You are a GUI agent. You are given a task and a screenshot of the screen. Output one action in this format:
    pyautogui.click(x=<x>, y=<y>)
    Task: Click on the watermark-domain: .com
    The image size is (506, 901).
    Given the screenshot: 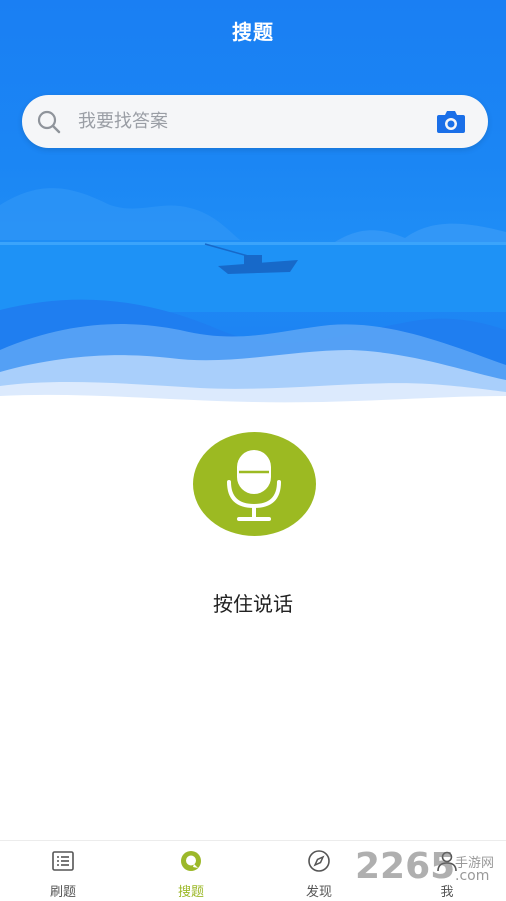 What is the action you would take?
    pyautogui.click(x=472, y=876)
    